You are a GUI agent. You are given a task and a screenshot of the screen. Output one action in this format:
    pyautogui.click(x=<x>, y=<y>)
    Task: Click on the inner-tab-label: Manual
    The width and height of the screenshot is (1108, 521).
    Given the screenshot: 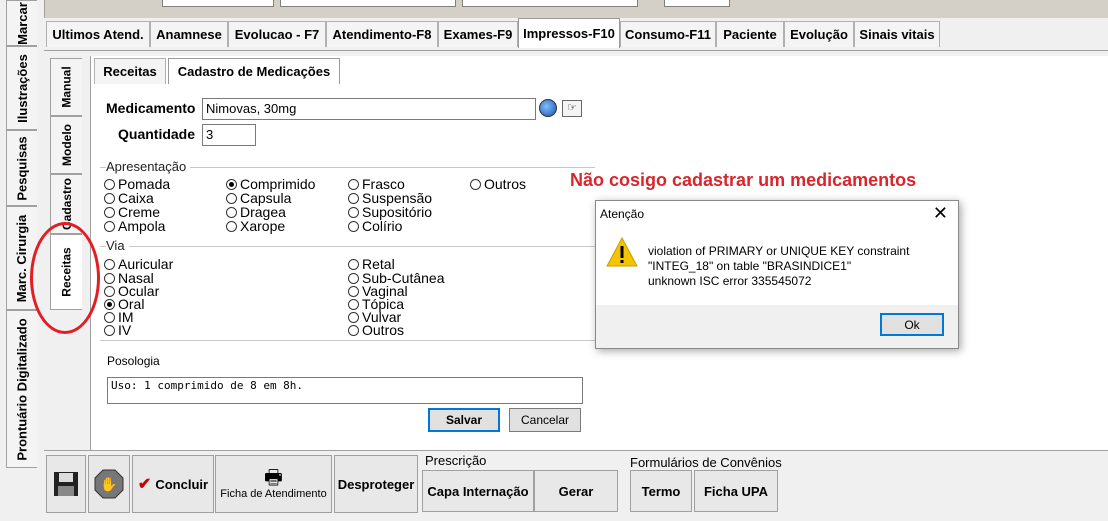 What is the action you would take?
    pyautogui.click(x=66, y=87)
    